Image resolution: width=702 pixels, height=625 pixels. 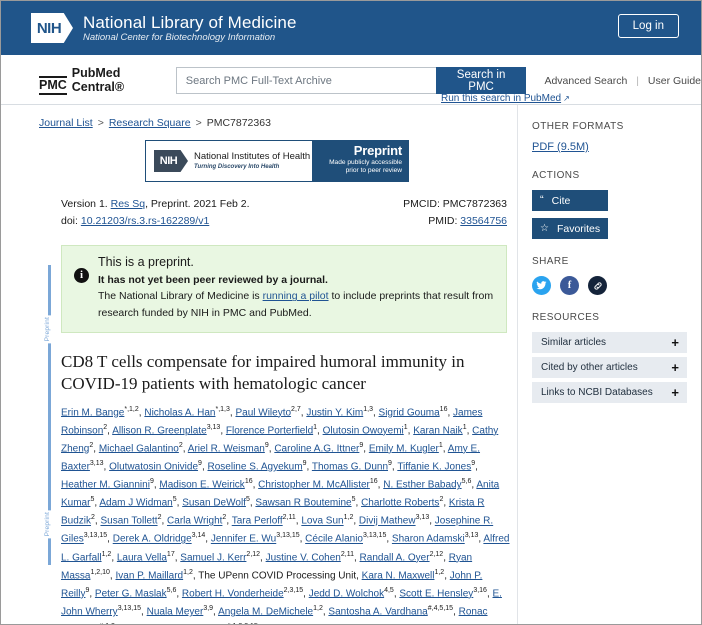 What do you see at coordinates (350, 466) in the screenshot?
I see `author-link: Thomas G. Dunn` at bounding box center [350, 466].